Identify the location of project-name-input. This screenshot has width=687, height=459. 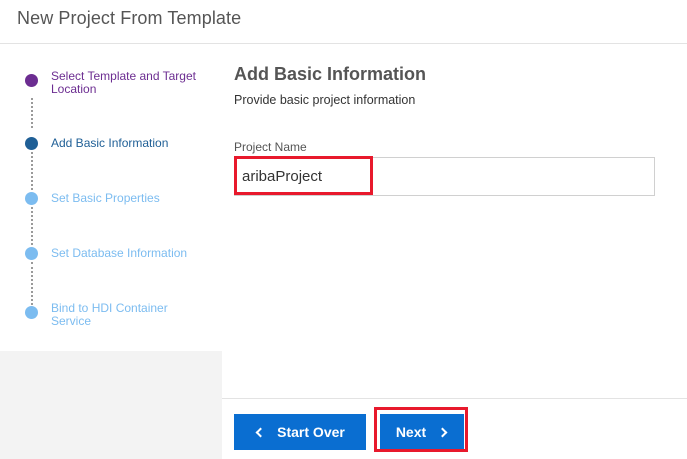
(444, 176).